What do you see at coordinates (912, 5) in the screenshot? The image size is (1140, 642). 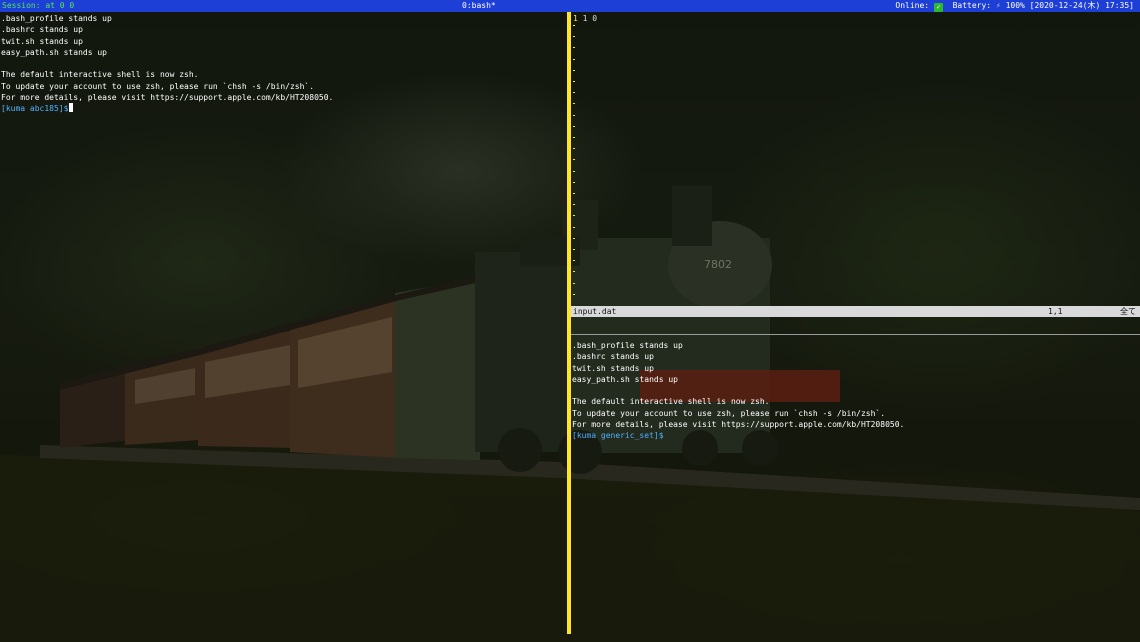 I see `online-label: Online:` at bounding box center [912, 5].